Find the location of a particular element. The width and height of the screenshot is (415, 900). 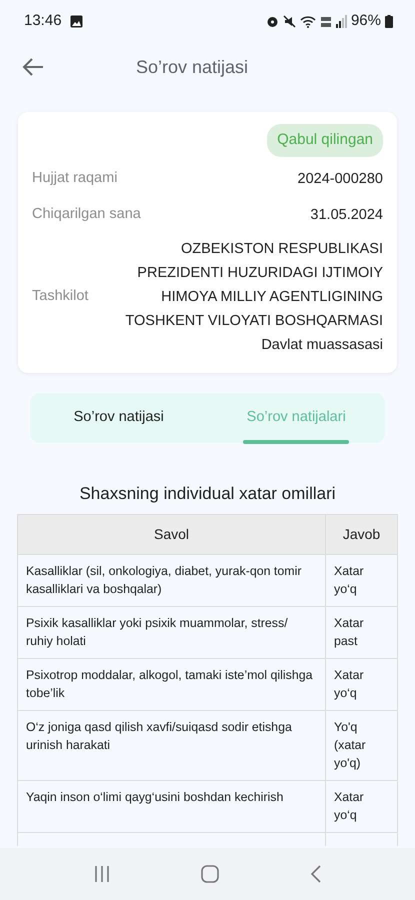

field-value: 31.05.2024 is located at coordinates (346, 215).